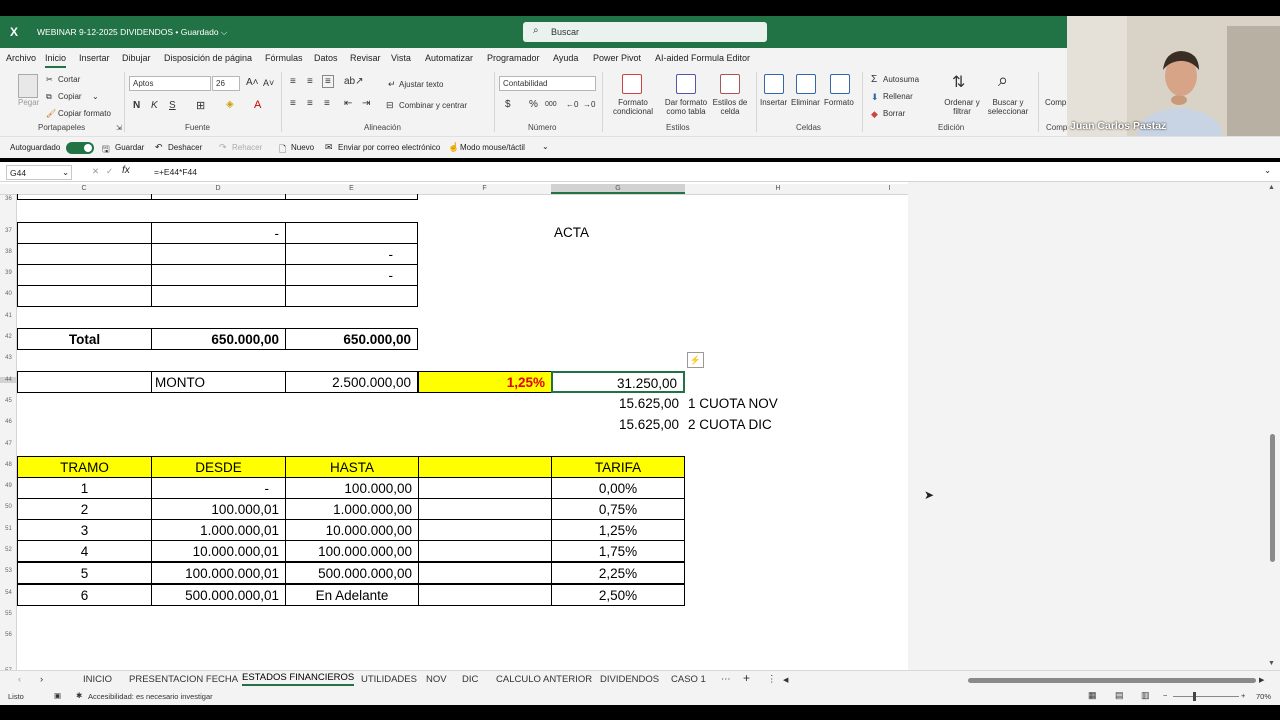 This screenshot has height=720, width=1280. What do you see at coordinates (8, 486) in the screenshot?
I see `row-49: 49` at bounding box center [8, 486].